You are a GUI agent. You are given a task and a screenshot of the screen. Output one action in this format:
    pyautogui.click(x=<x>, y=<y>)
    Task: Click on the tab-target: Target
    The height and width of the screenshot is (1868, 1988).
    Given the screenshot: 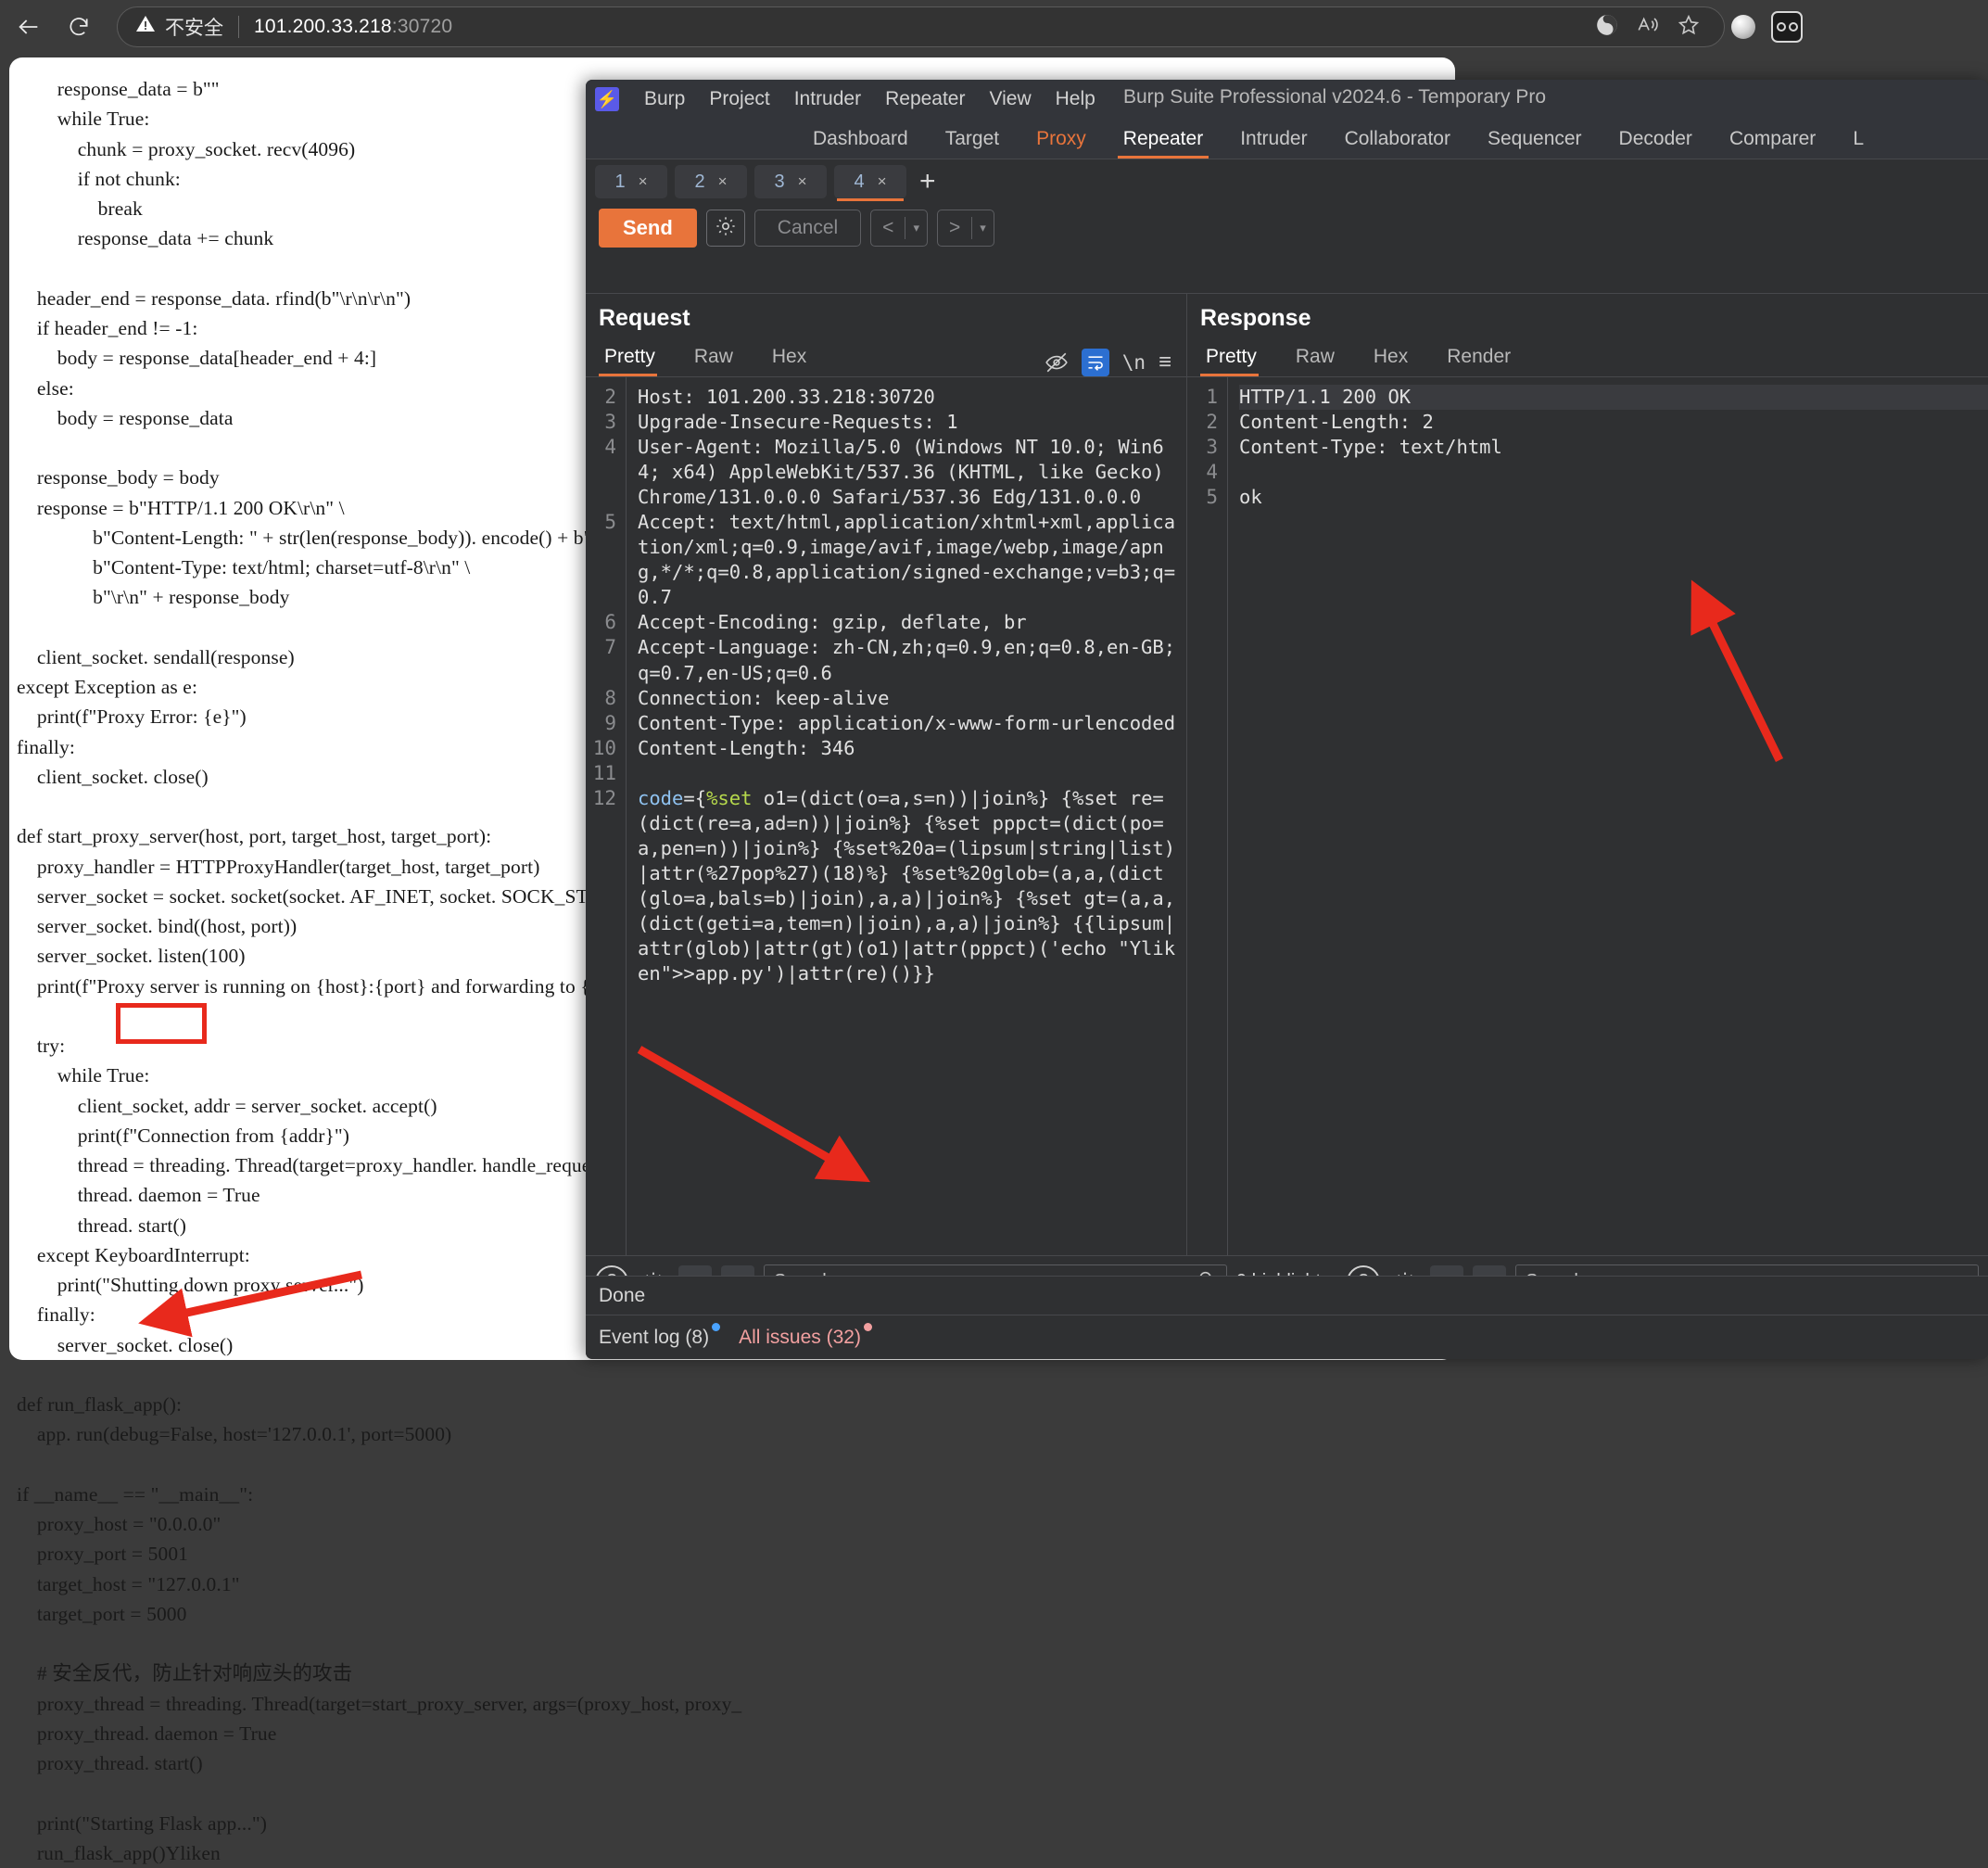 What is the action you would take?
    pyautogui.click(x=973, y=141)
    